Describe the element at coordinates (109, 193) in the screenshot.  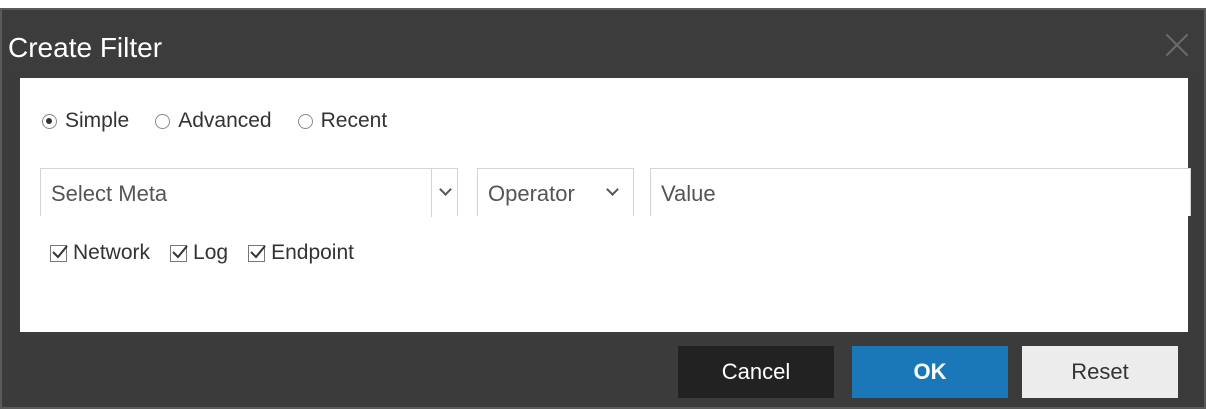
I see `select-meta-placeholder: Select Meta` at that location.